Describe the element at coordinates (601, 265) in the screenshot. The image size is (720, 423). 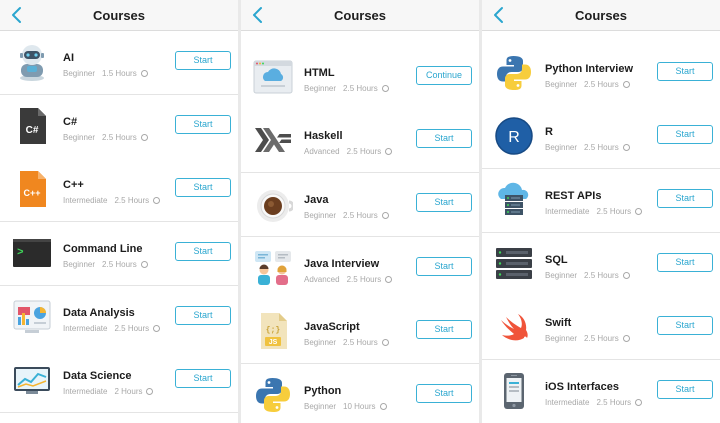
I see `course-row-sql: SQL Beginner 2.5 Hours Start` at that location.